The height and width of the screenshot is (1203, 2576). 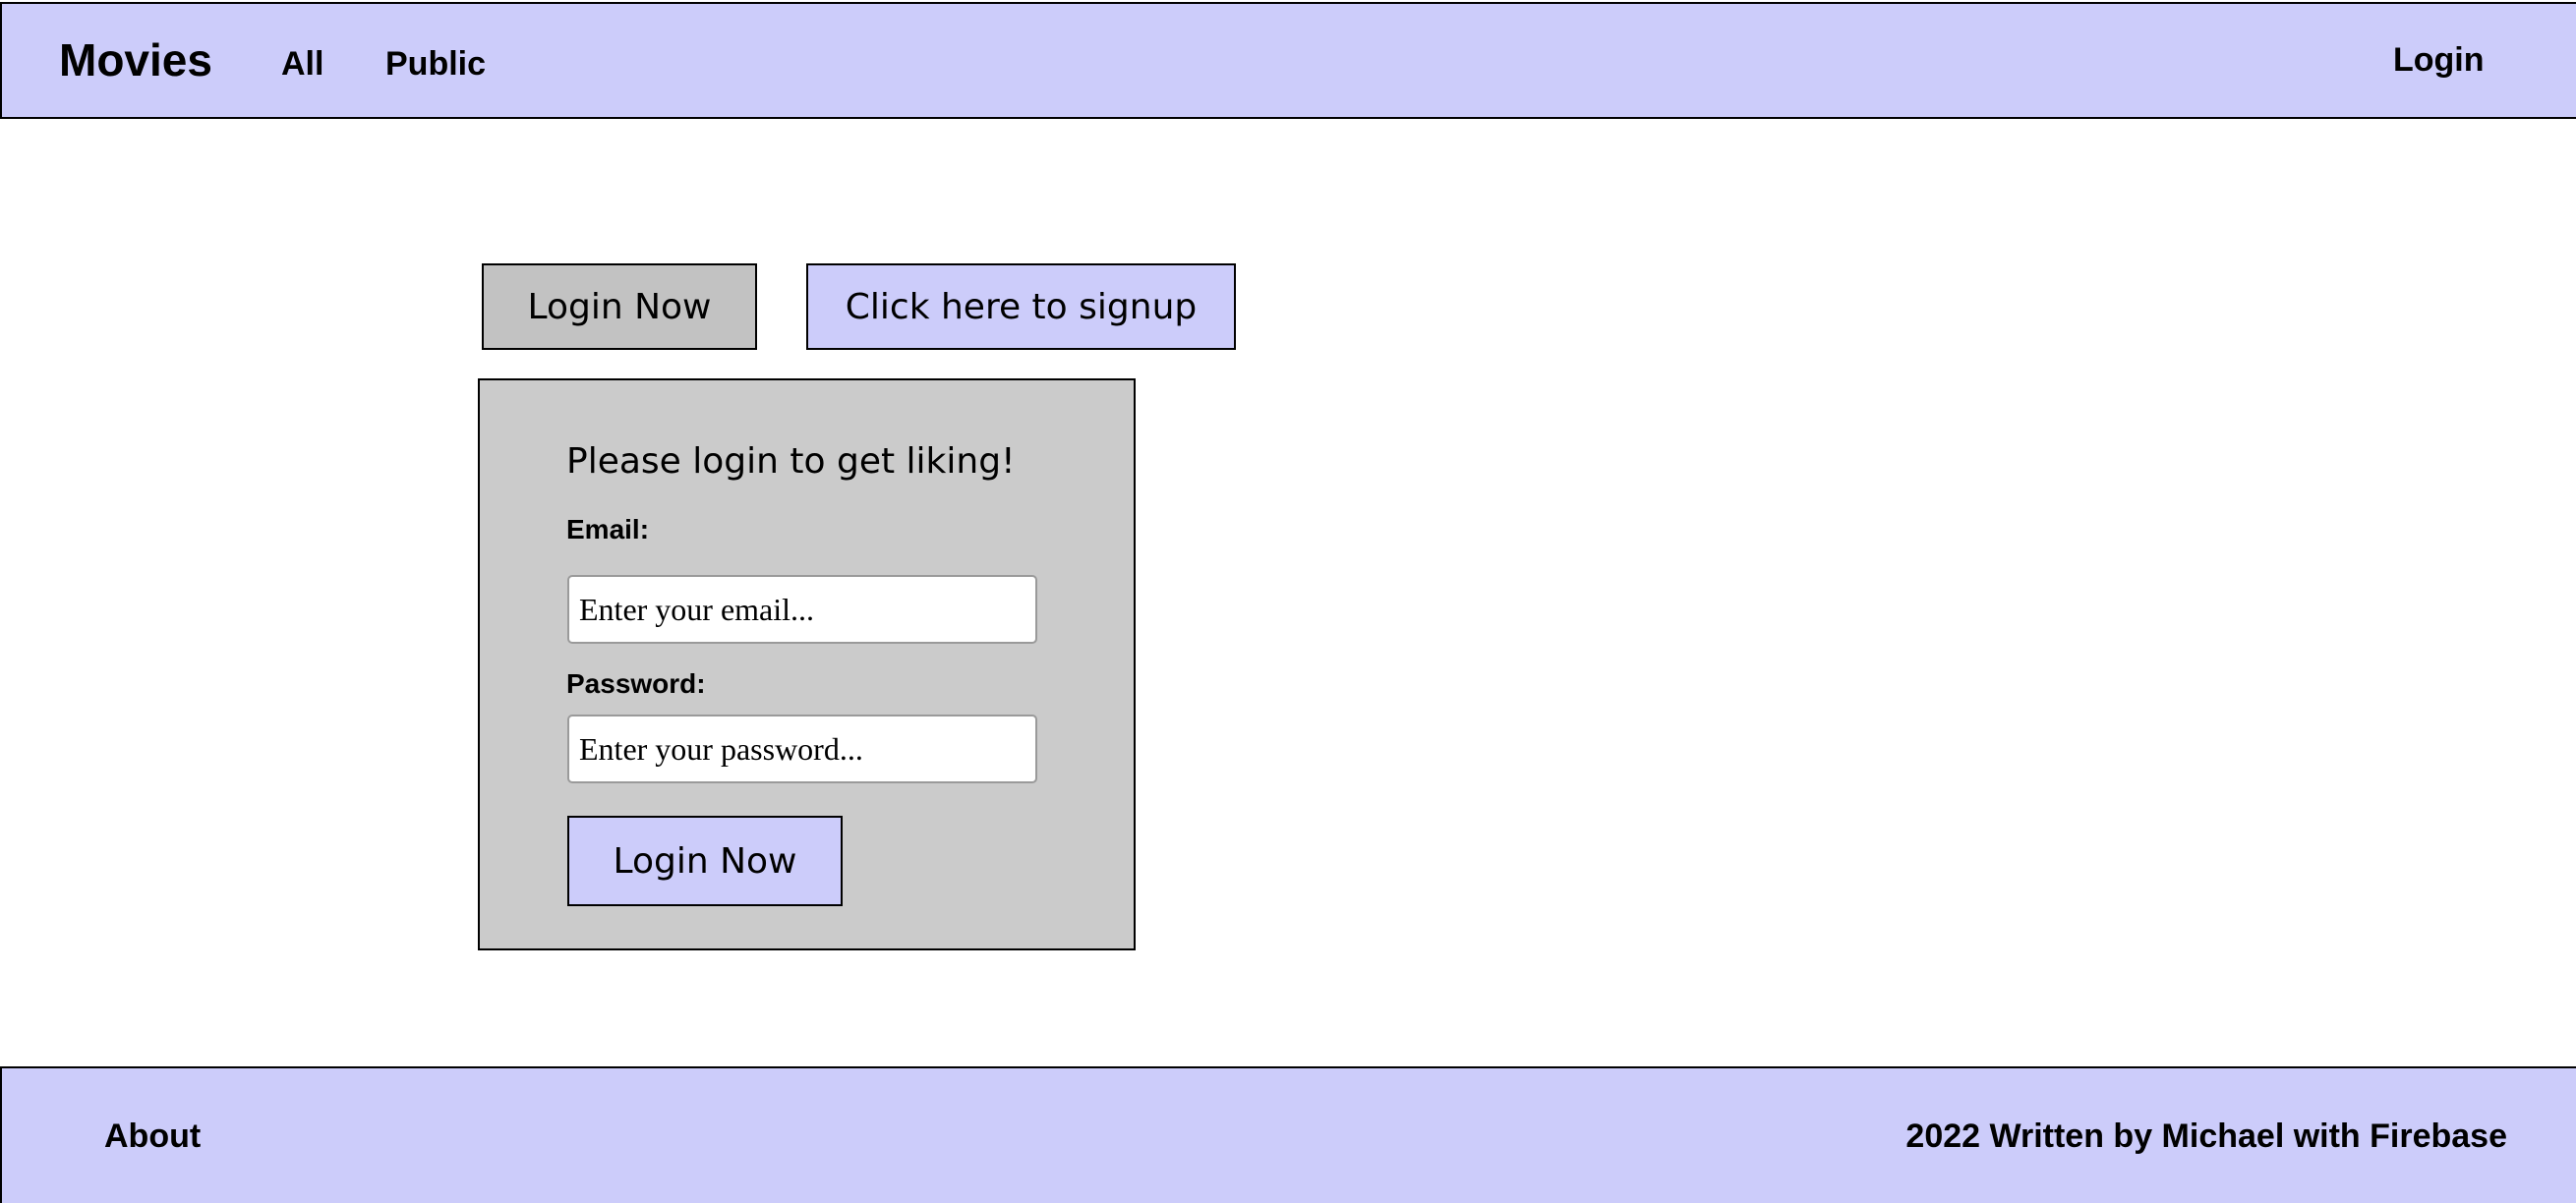 What do you see at coordinates (608, 529) in the screenshot?
I see `email-label: Email:` at bounding box center [608, 529].